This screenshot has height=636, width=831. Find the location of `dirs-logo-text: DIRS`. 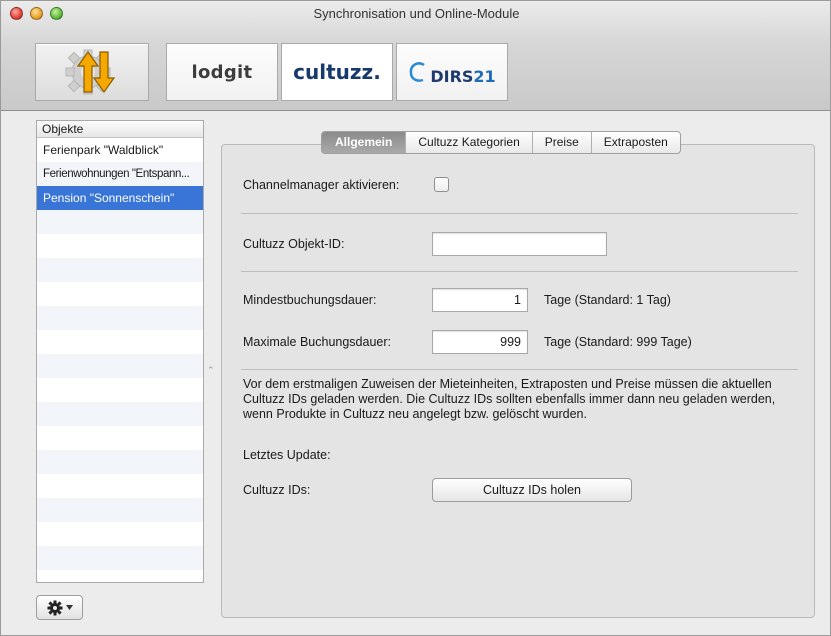

dirs-logo-text: DIRS is located at coordinates (452, 76).